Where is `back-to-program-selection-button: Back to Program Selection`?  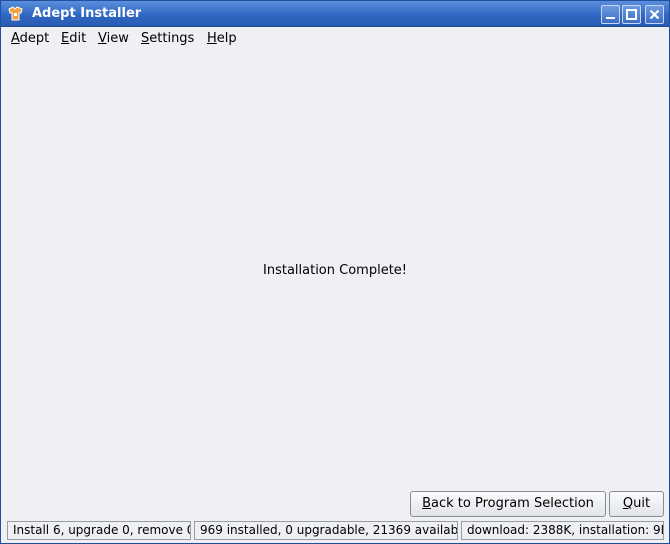 back-to-program-selection-button: Back to Program Selection is located at coordinates (508, 504).